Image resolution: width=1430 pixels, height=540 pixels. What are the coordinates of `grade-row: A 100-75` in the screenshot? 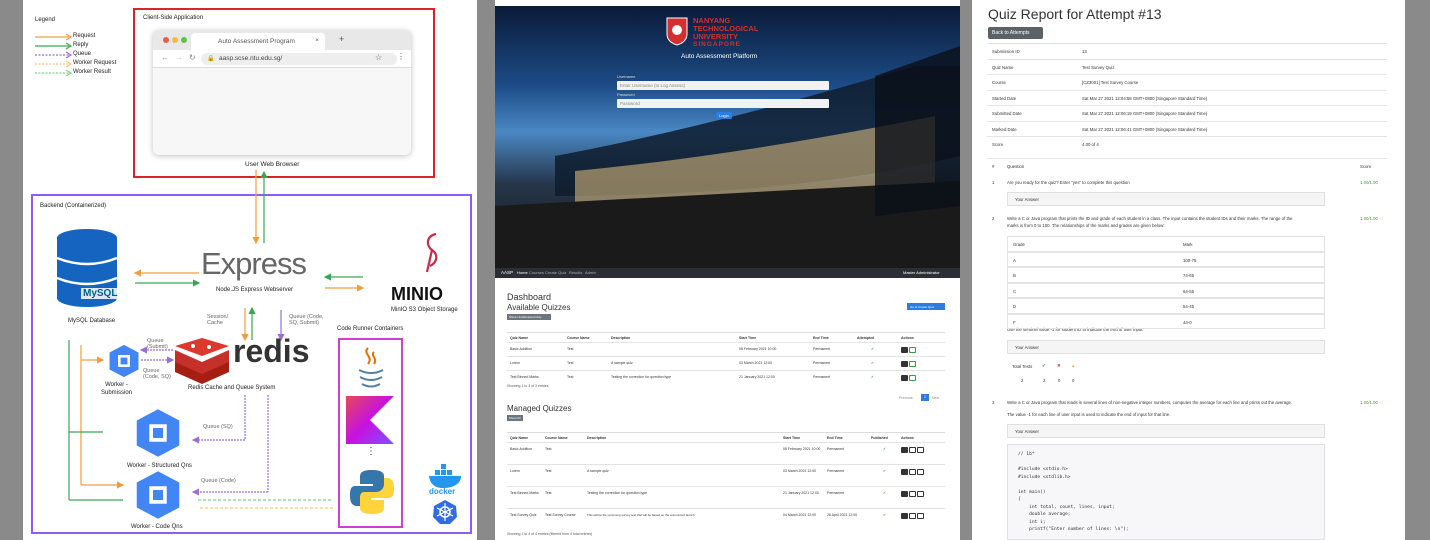 It's located at (1166, 259).